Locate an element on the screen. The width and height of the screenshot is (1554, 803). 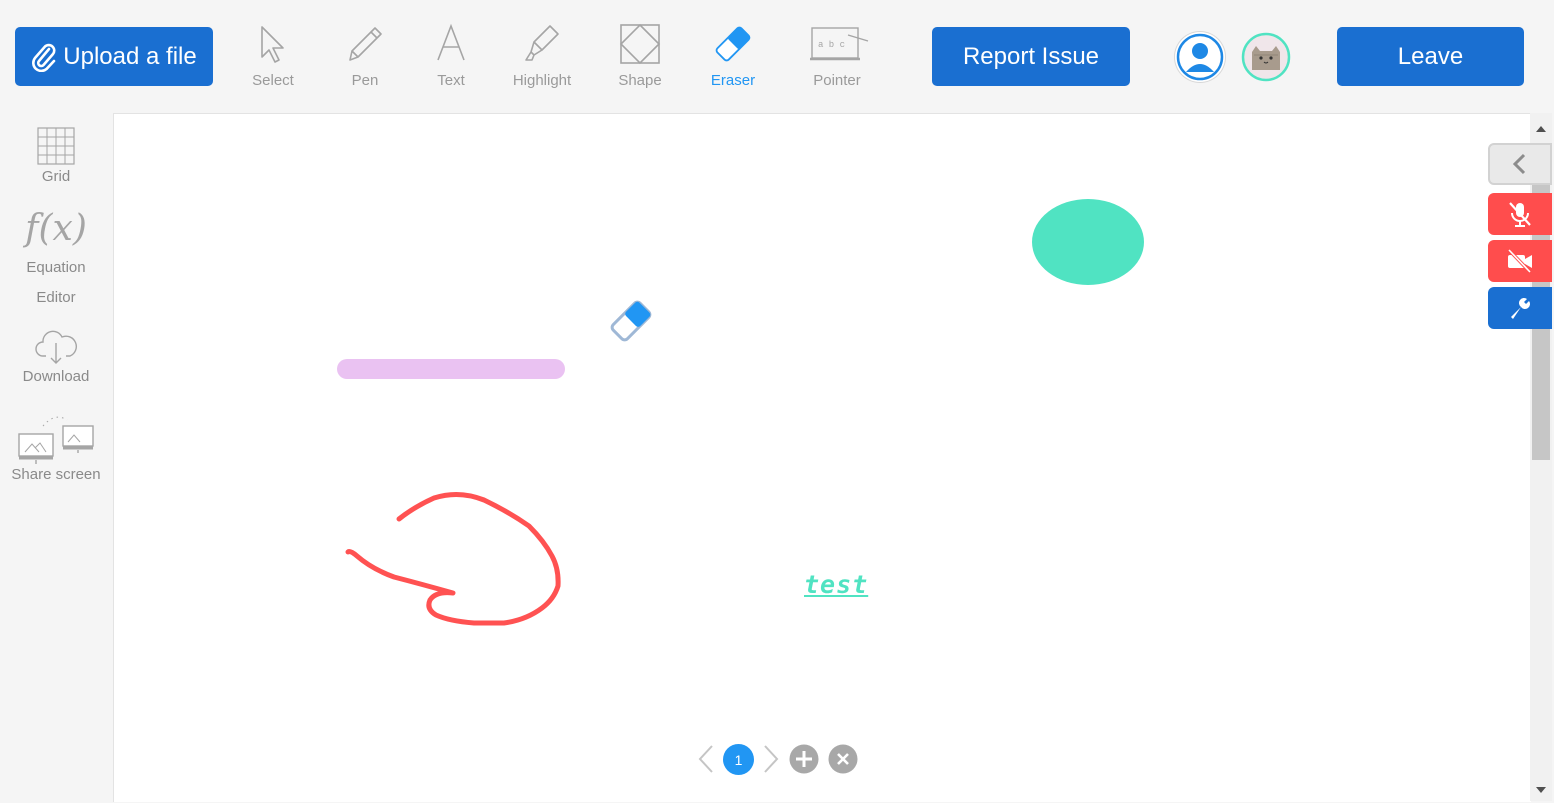
report-issue-button: Report Issue is located at coordinates (1031, 56).